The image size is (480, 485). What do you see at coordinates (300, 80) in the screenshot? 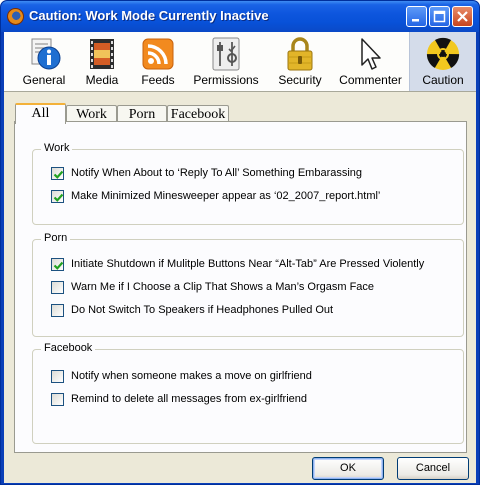
I see `toolbar-label-security: Security` at bounding box center [300, 80].